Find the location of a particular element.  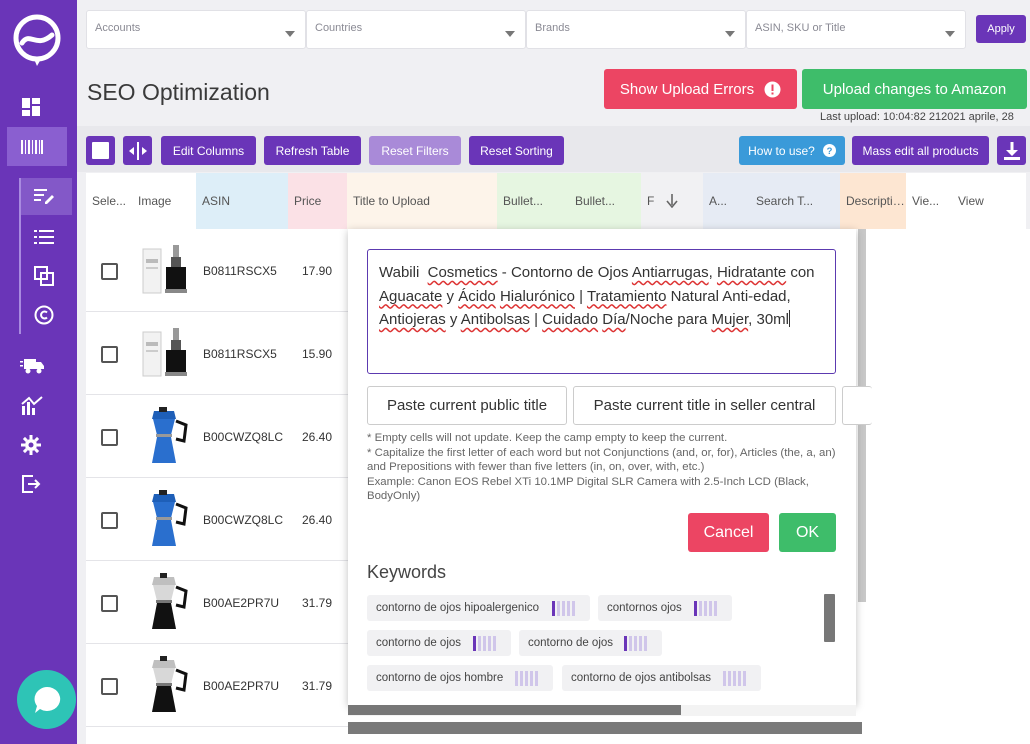

keyword-chip: contorno de ojos hombre is located at coordinates (460, 678).